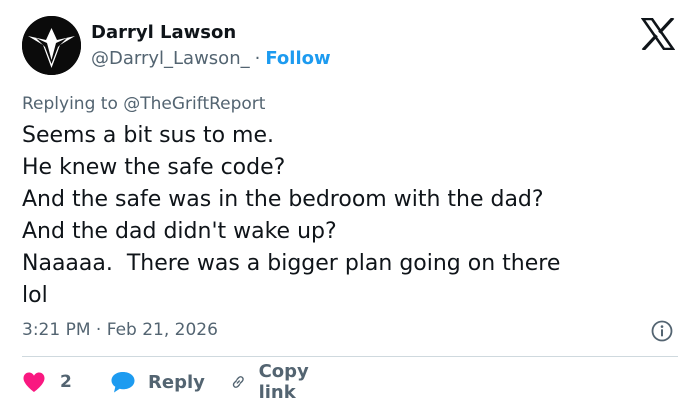 The width and height of the screenshot is (700, 410). Describe the element at coordinates (35, 295) in the screenshot. I see `tweet-line: lol` at that location.